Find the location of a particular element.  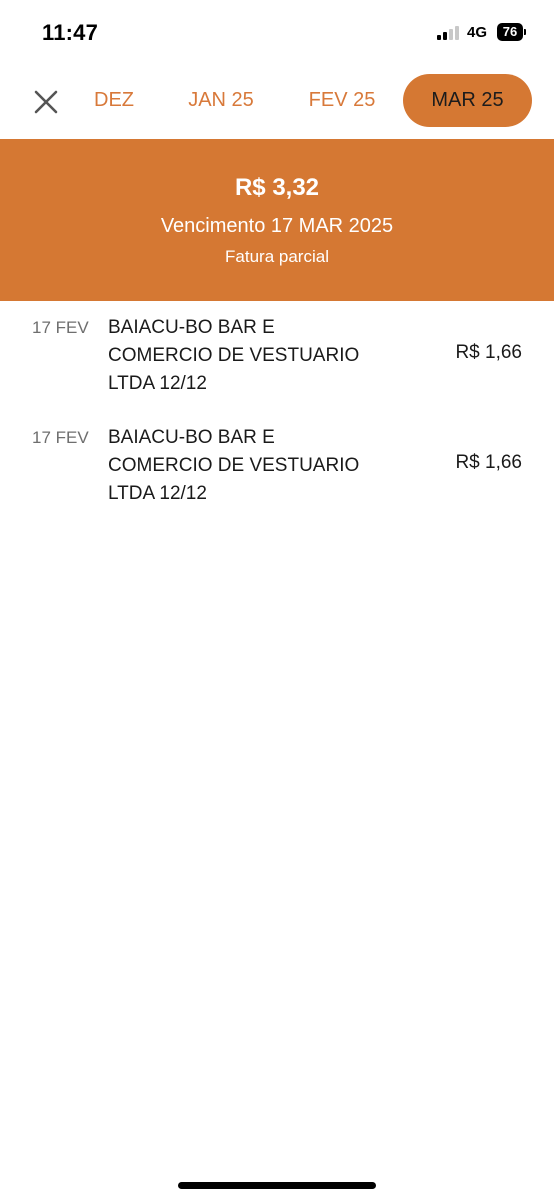

signal-strength-icon is located at coordinates (450, 33).